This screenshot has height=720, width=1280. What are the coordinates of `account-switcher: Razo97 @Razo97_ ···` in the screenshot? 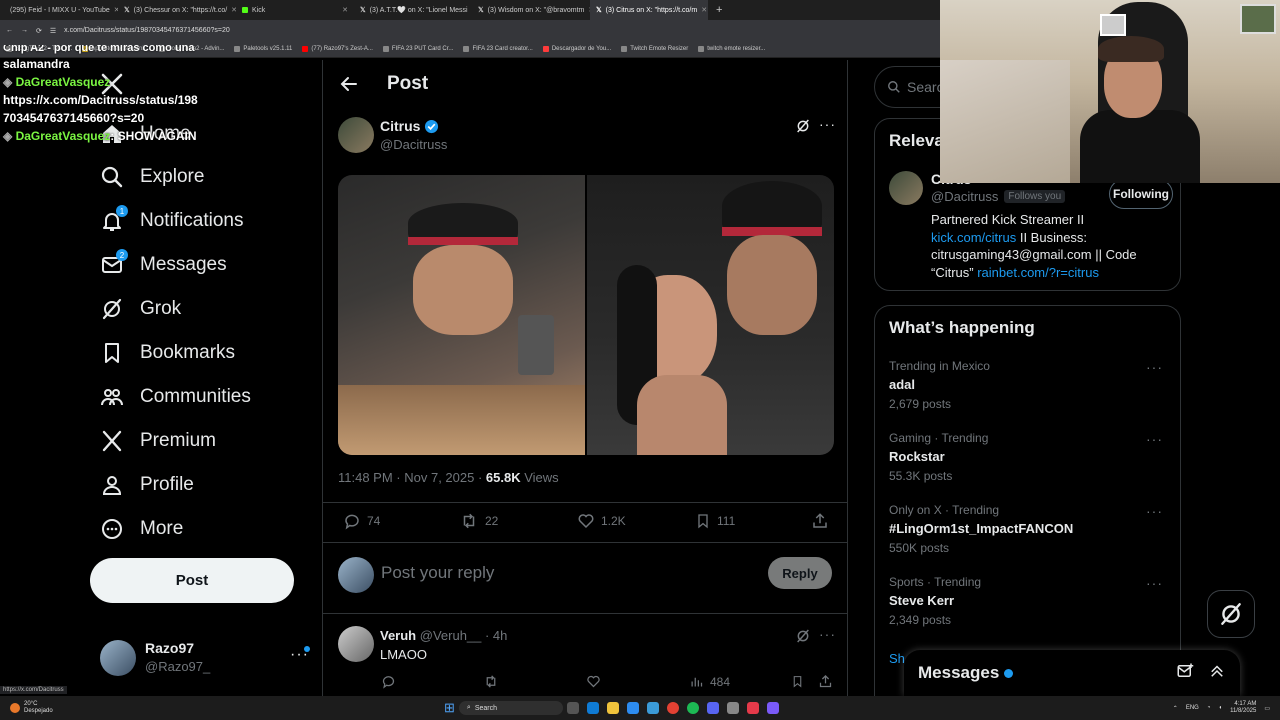 It's located at (205, 658).